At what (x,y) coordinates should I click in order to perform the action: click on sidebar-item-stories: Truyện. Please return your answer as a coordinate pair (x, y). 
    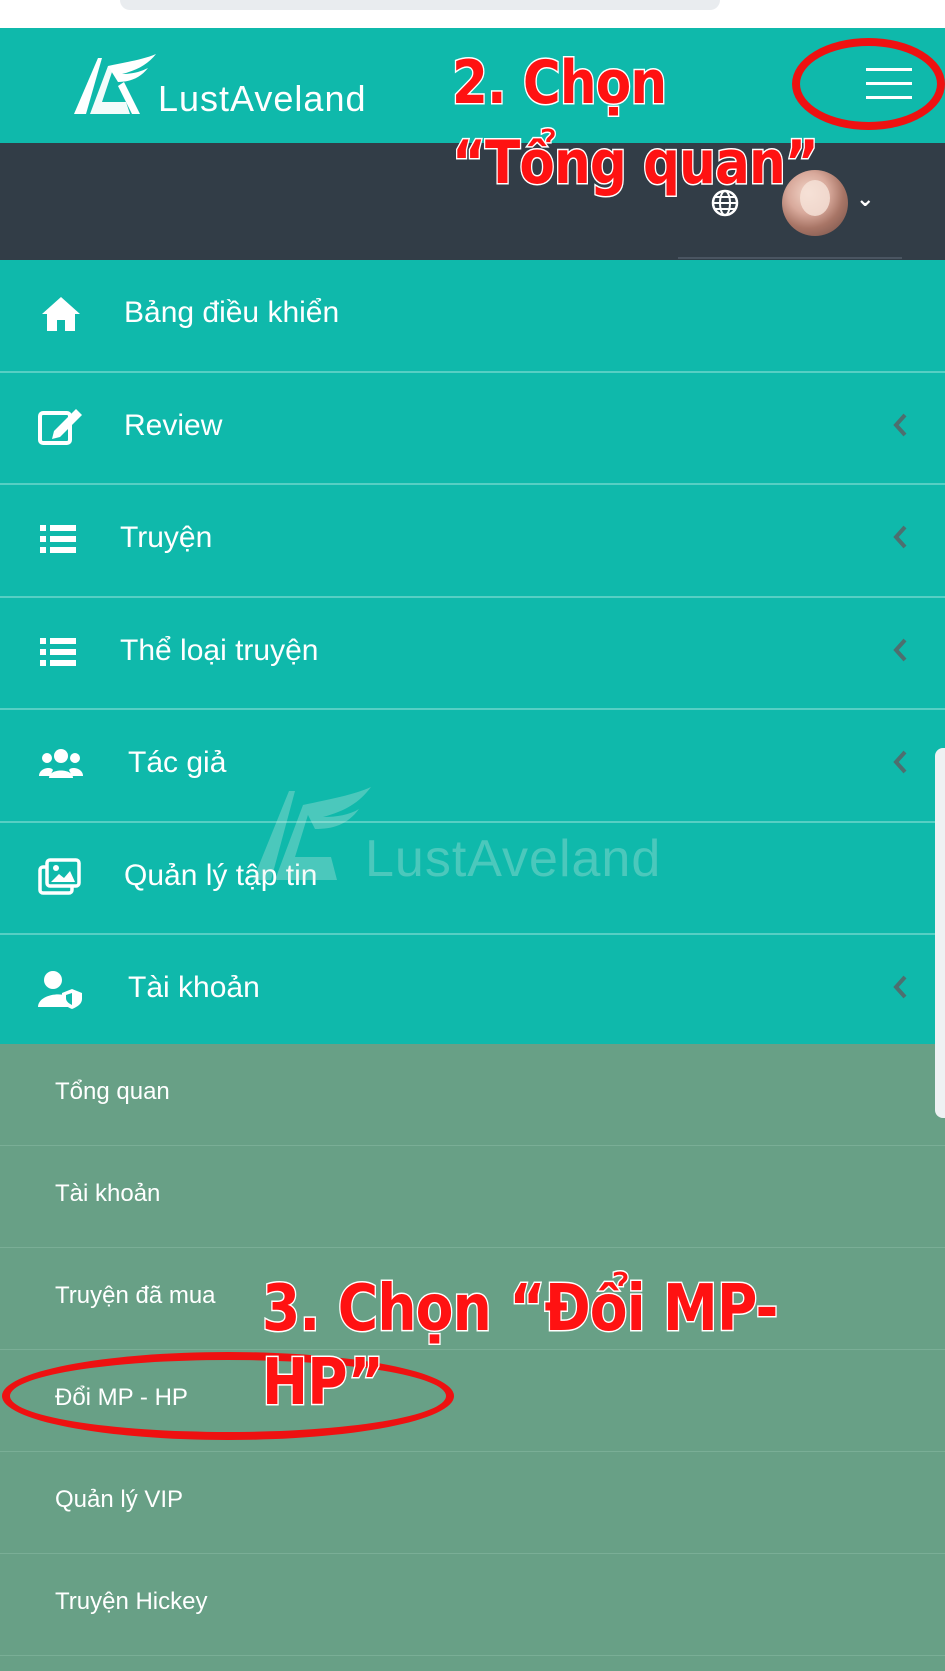
    Looking at the image, I should click on (472, 541).